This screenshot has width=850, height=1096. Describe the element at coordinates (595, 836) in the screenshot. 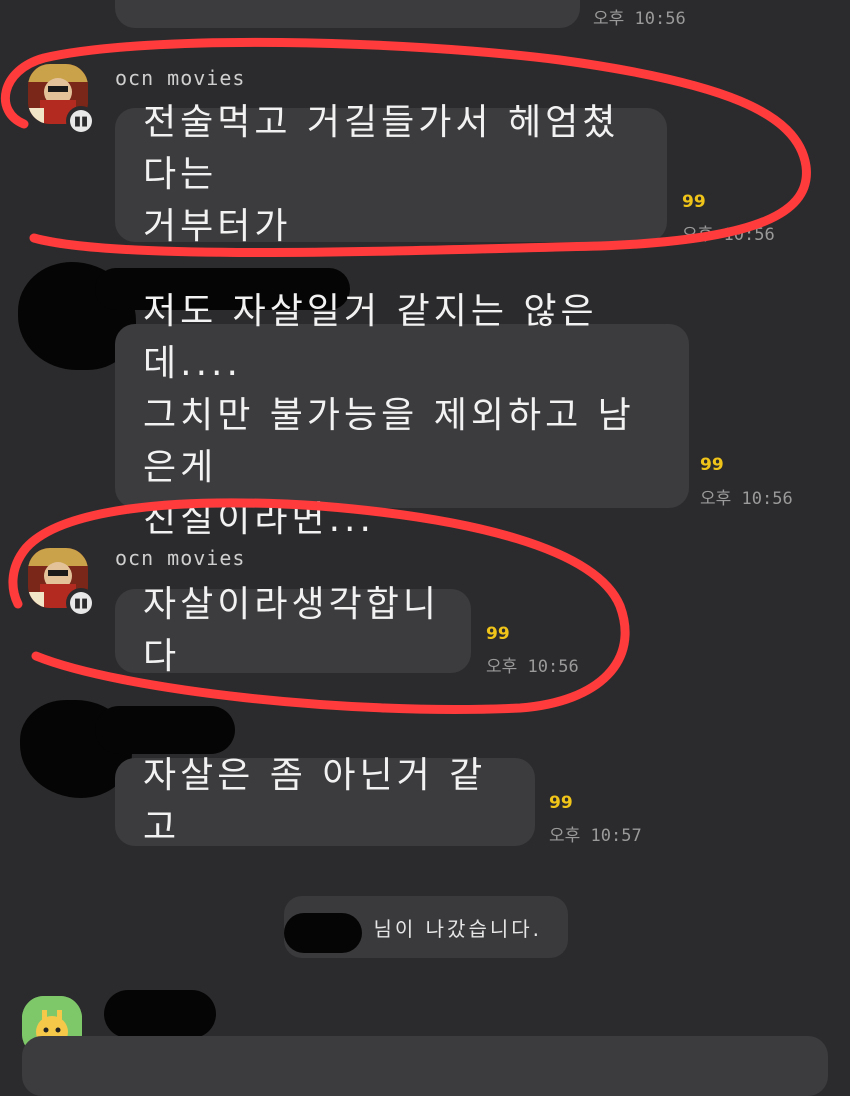

I see `message-time: 오후 10:57` at that location.